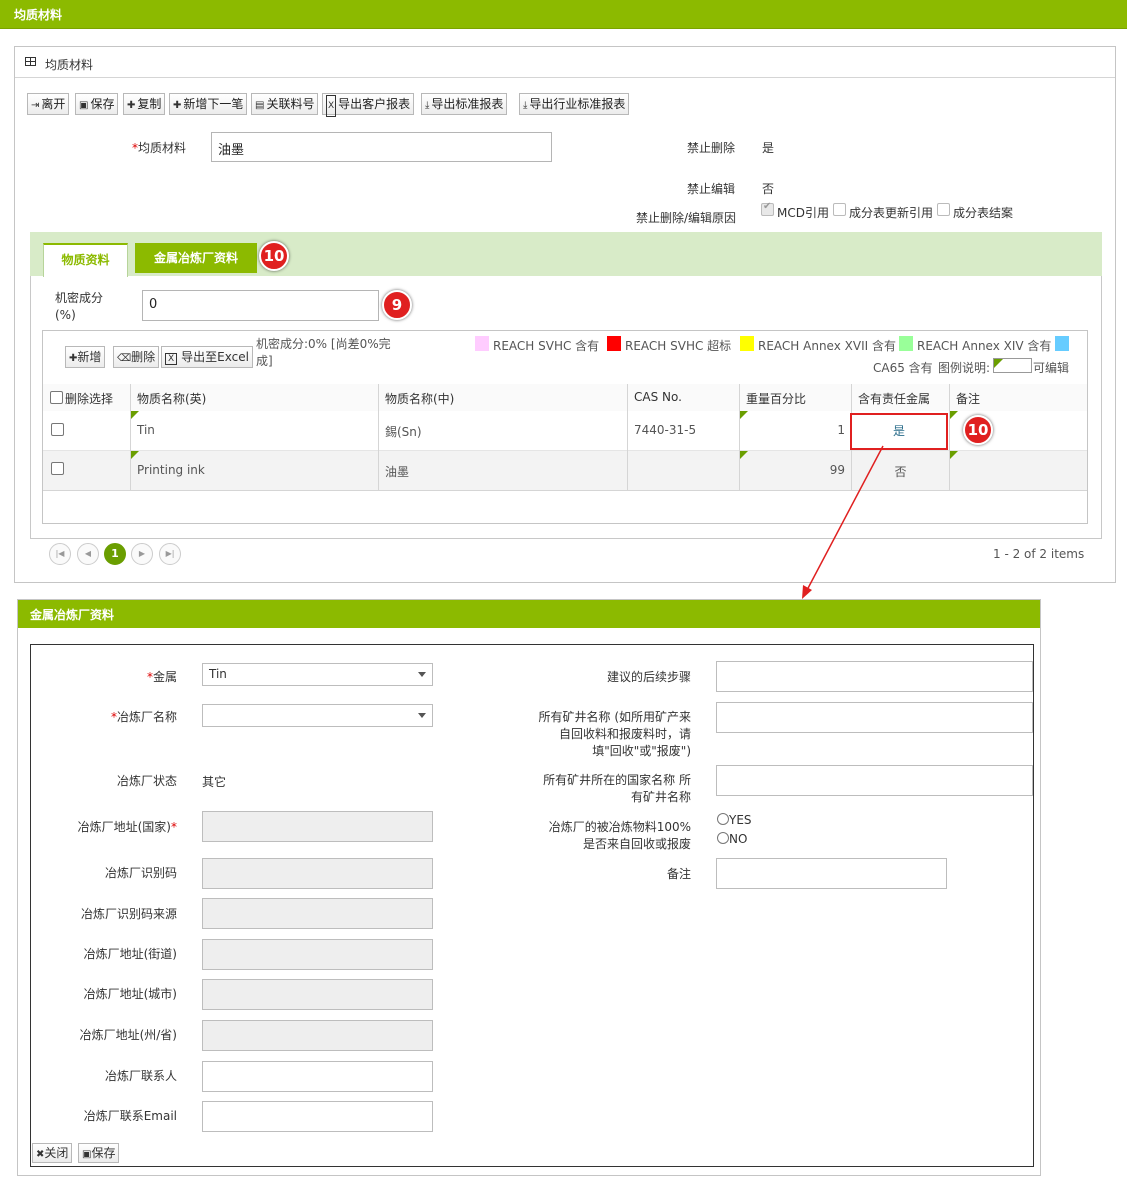 The image size is (1127, 1185). I want to click on smelter-street-field, so click(317, 954).